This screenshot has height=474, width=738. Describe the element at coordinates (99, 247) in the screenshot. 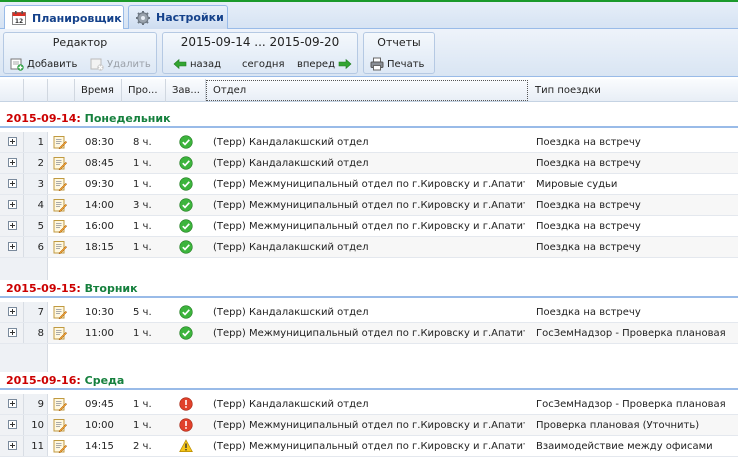

I see `time-cell: 18:15` at that location.